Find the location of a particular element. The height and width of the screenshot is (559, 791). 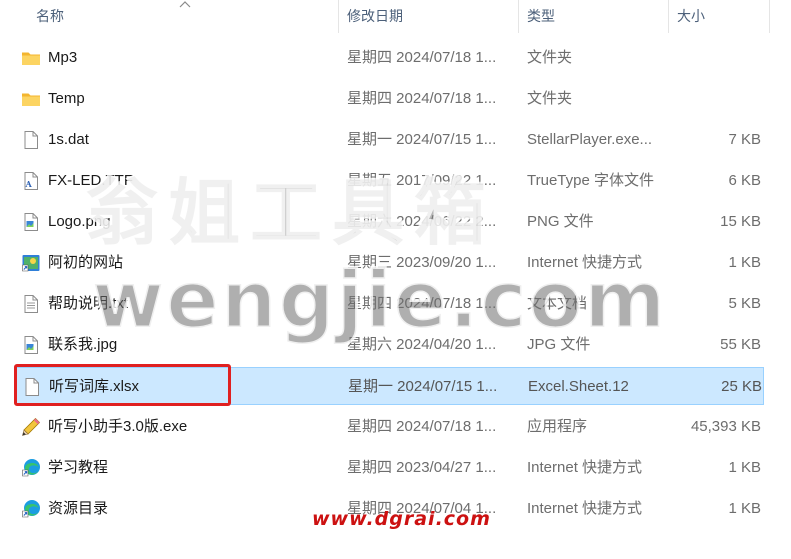

vertical-scrollbar is located at coordinates (780, 279).